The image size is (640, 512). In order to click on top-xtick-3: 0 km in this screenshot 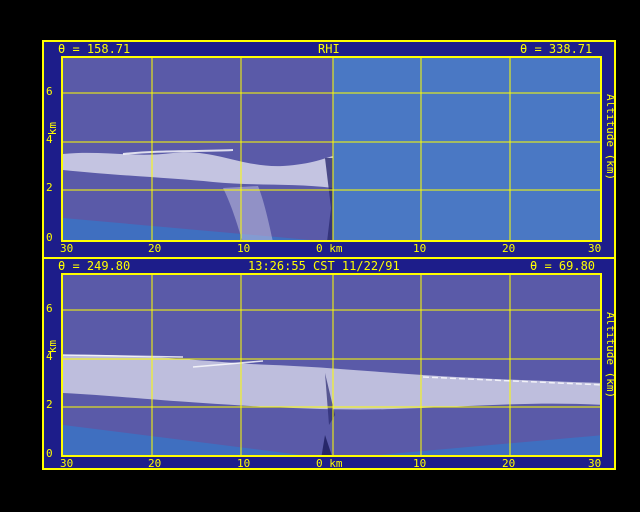, I will do `click(329, 248)`.